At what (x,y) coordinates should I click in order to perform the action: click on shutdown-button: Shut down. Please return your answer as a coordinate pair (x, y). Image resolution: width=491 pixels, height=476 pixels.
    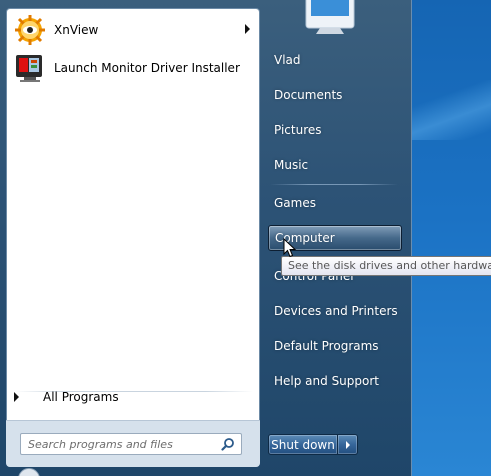
    Looking at the image, I should click on (303, 444).